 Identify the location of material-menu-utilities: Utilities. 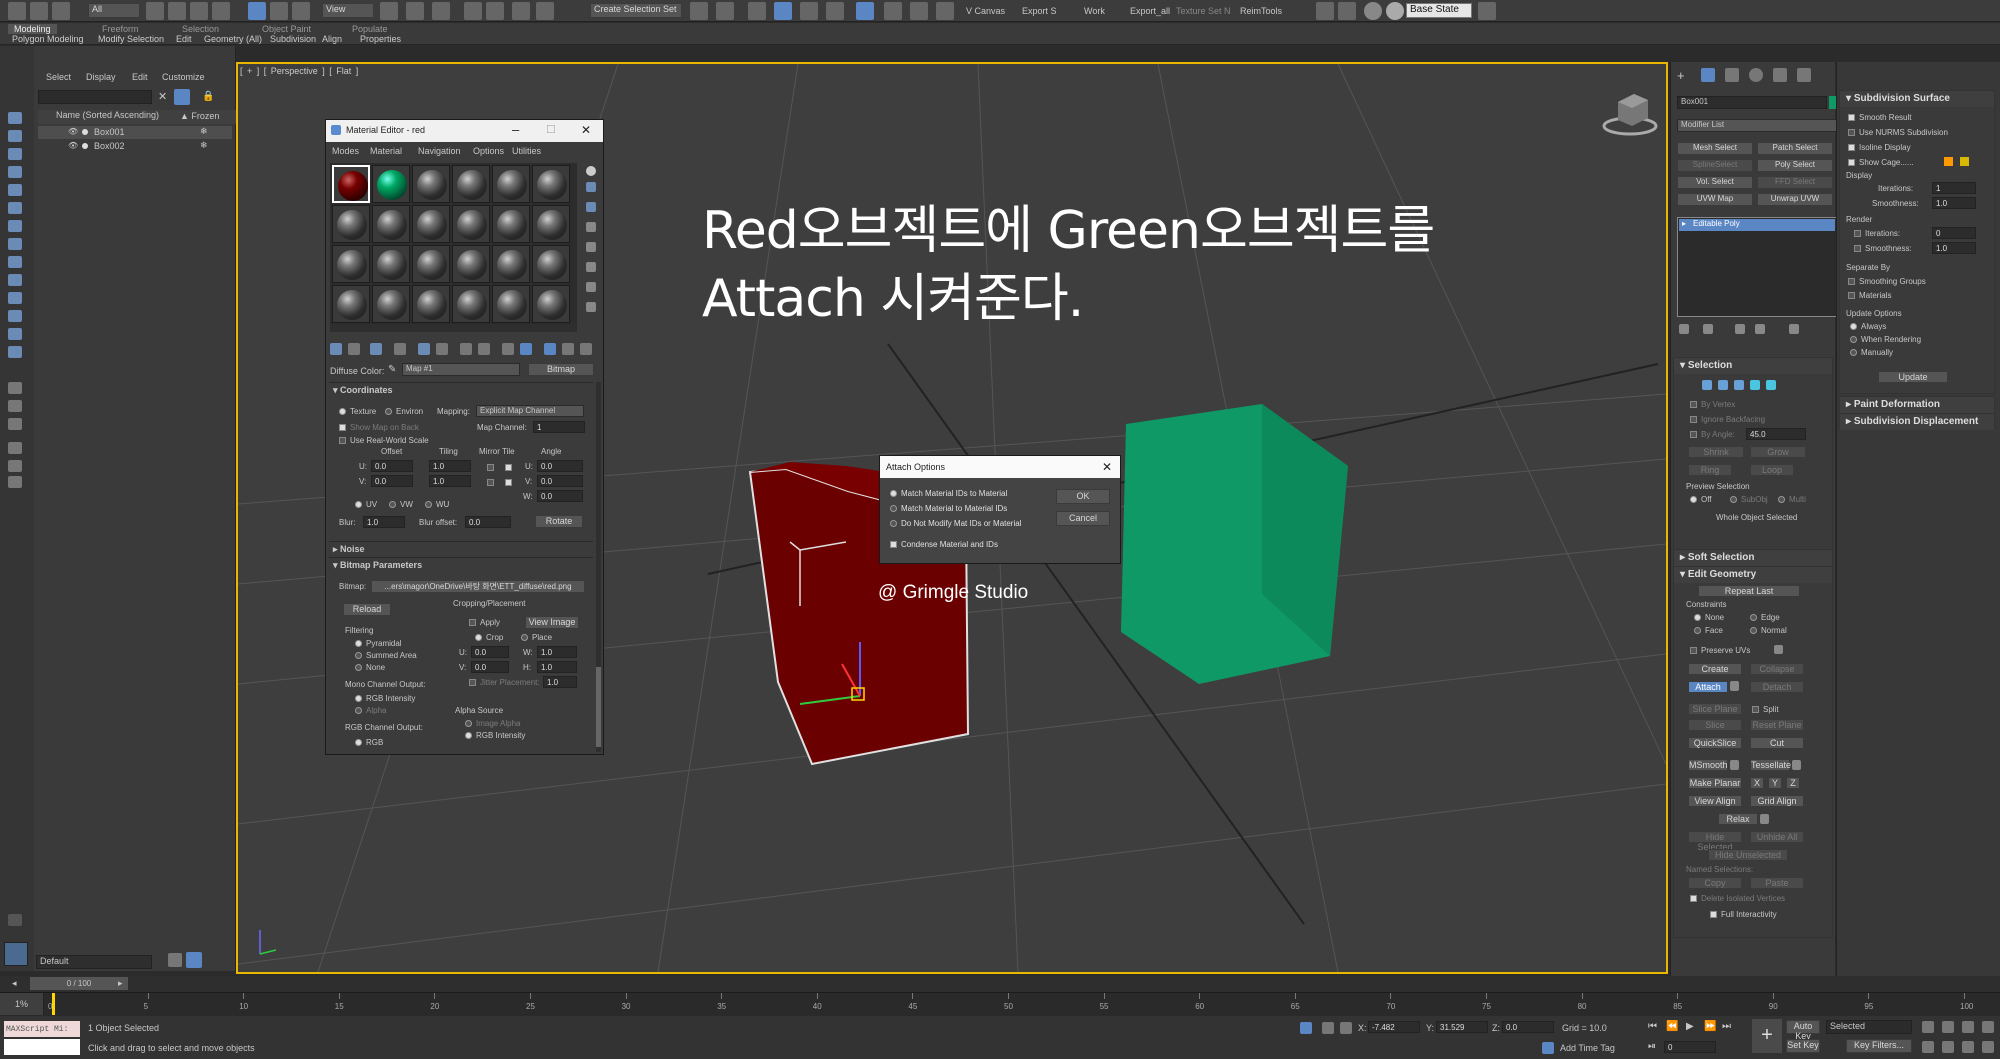
(526, 151).